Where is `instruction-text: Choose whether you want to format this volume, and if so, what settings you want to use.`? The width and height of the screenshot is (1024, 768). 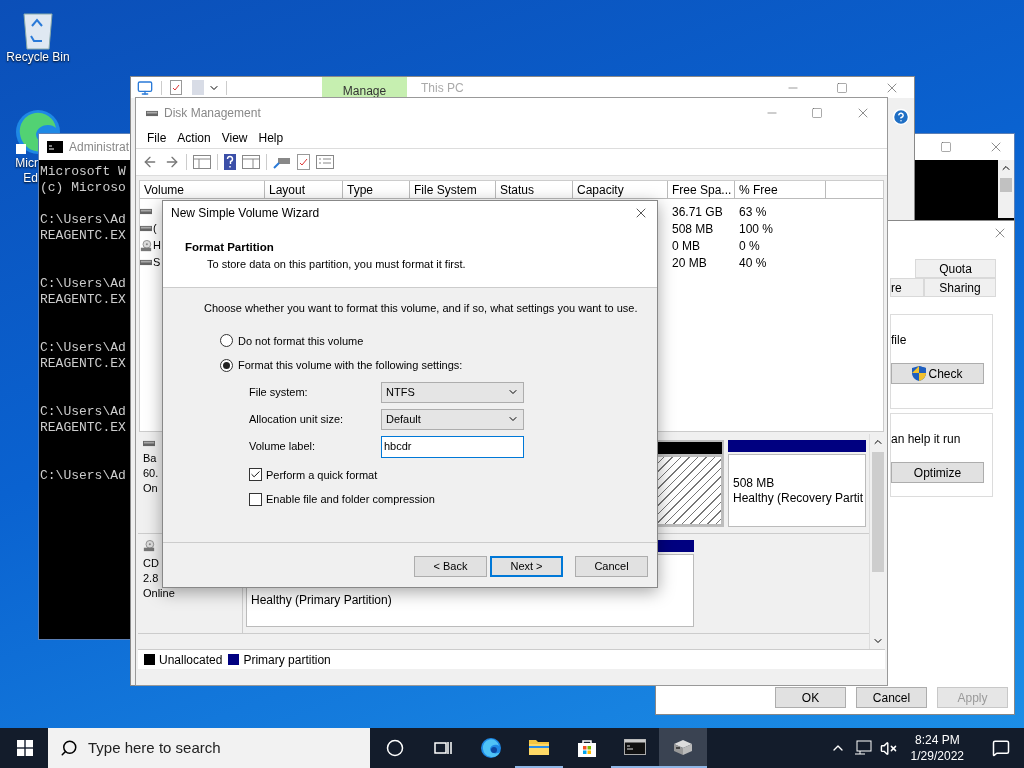
instruction-text: Choose whether you want to format this volume, and if so, what settings you want to use. is located at coordinates (421, 308).